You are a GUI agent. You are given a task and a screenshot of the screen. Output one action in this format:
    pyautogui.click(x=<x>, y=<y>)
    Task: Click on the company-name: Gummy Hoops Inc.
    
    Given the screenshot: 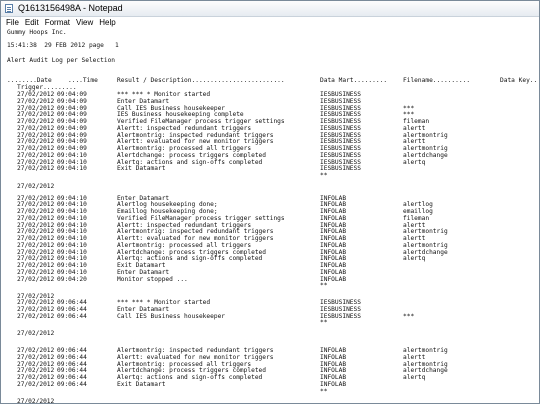 What is the action you would take?
    pyautogui.click(x=37, y=32)
    